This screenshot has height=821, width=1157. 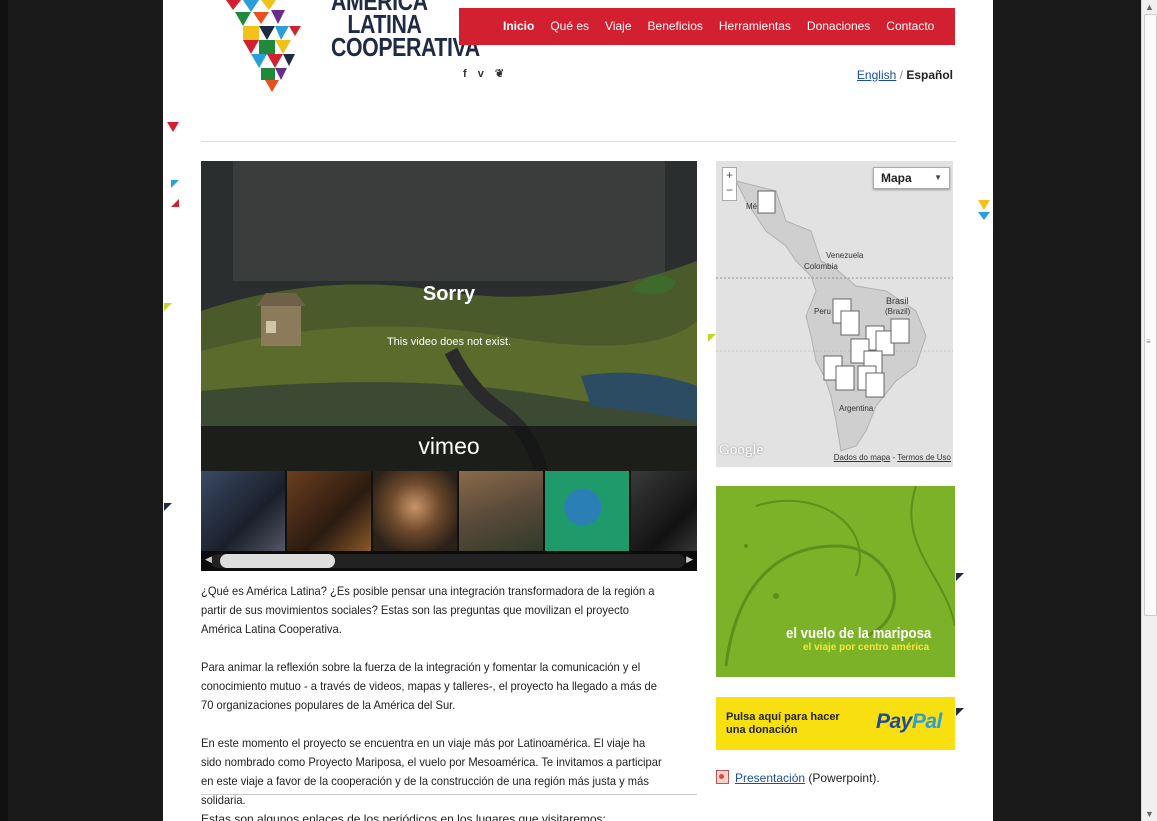 I want to click on paypal-logo-pal: Pal, so click(x=927, y=721).